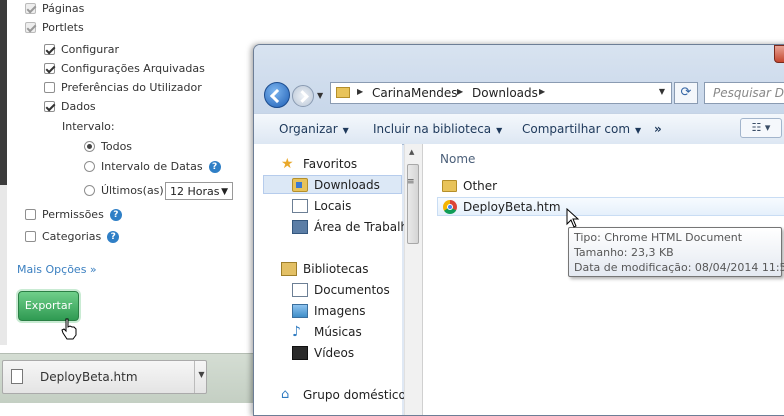  What do you see at coordinates (48, 306) in the screenshot?
I see `export-button: Exportar` at bounding box center [48, 306].